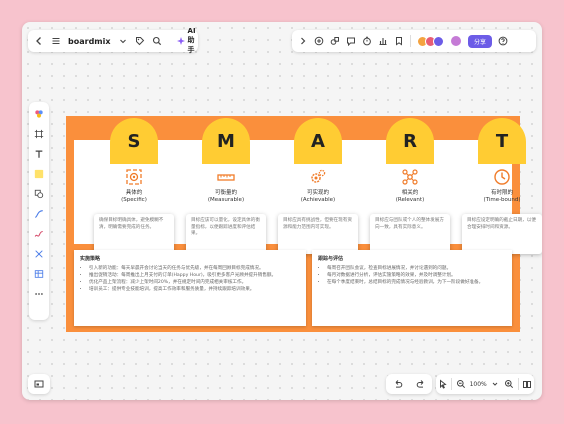 Image resolution: width=564 pixels, height=424 pixels. I want to click on zoom-out-icon, so click(461, 384).